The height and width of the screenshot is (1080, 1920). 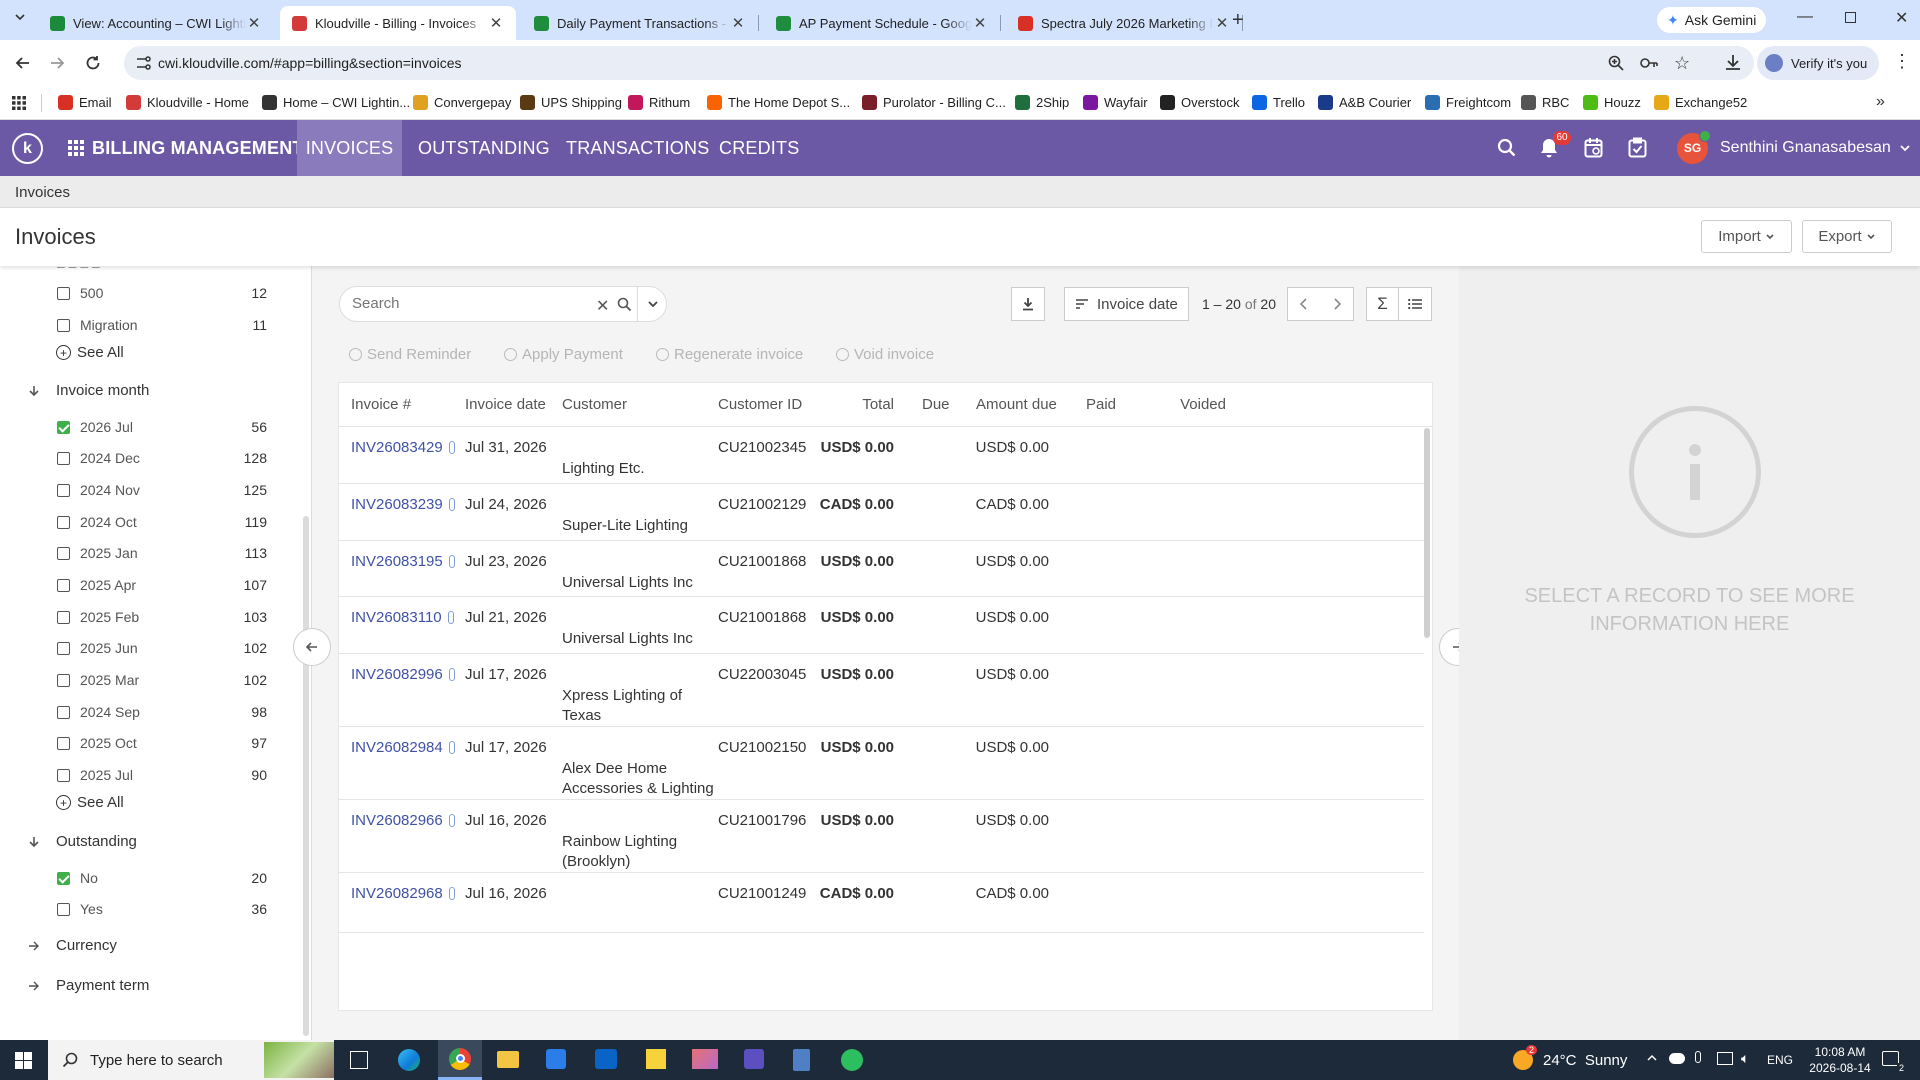 What do you see at coordinates (162, 553) in the screenshot?
I see `filter-option: 2025 Jan 113` at bounding box center [162, 553].